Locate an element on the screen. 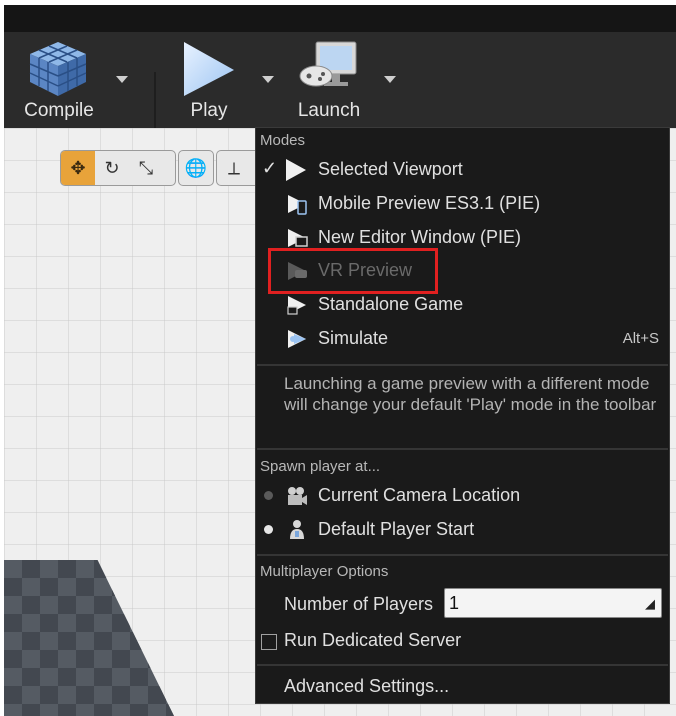 Image resolution: width=676 pixels, height=716 pixels. checkmark-icon: ✓ is located at coordinates (270, 168).